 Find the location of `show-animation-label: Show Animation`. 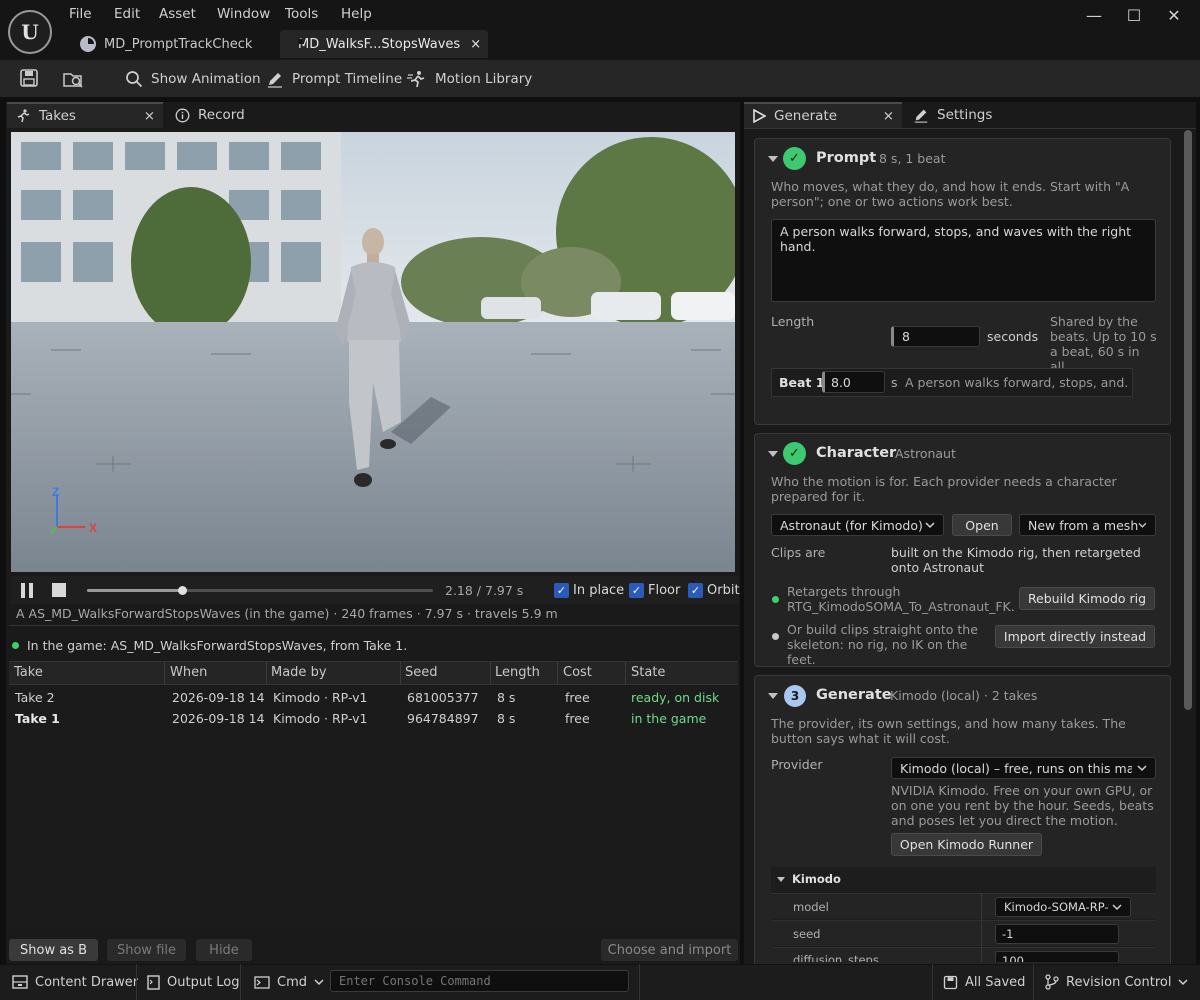

show-animation-label: Show Animation is located at coordinates (206, 79).